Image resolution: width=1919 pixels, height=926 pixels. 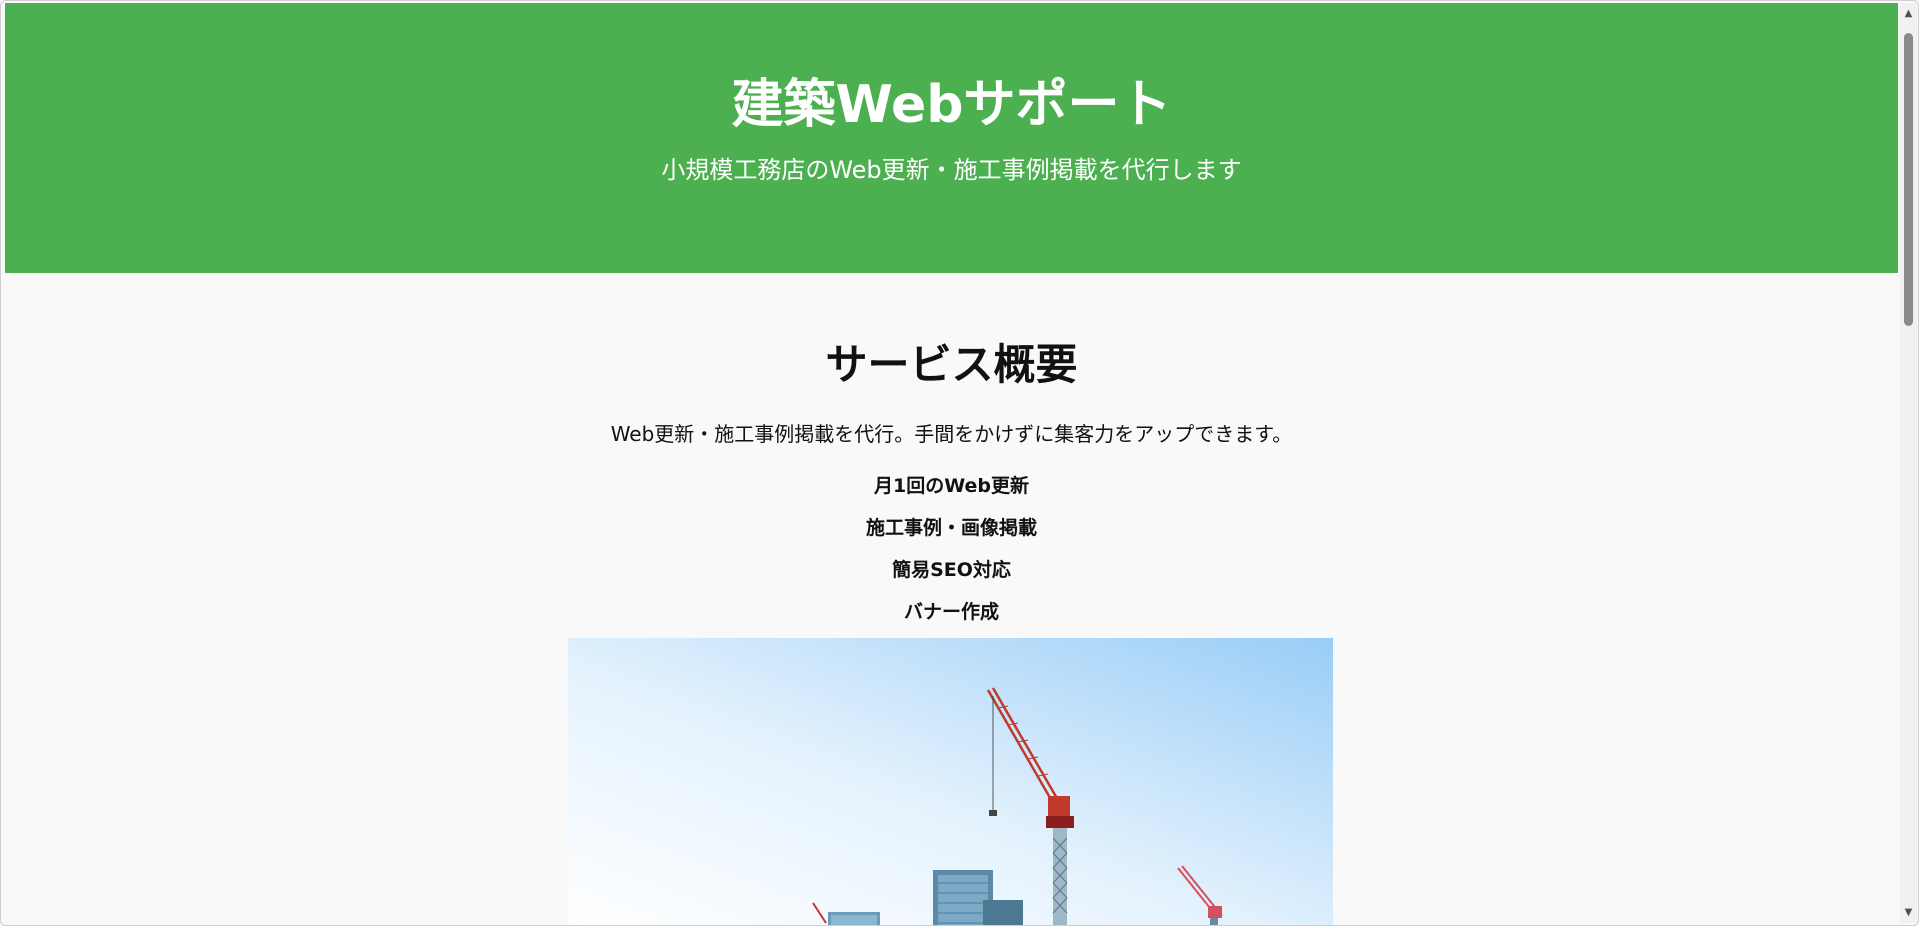 I want to click on scroll-up-arrow-icon: ▲, so click(x=1908, y=13).